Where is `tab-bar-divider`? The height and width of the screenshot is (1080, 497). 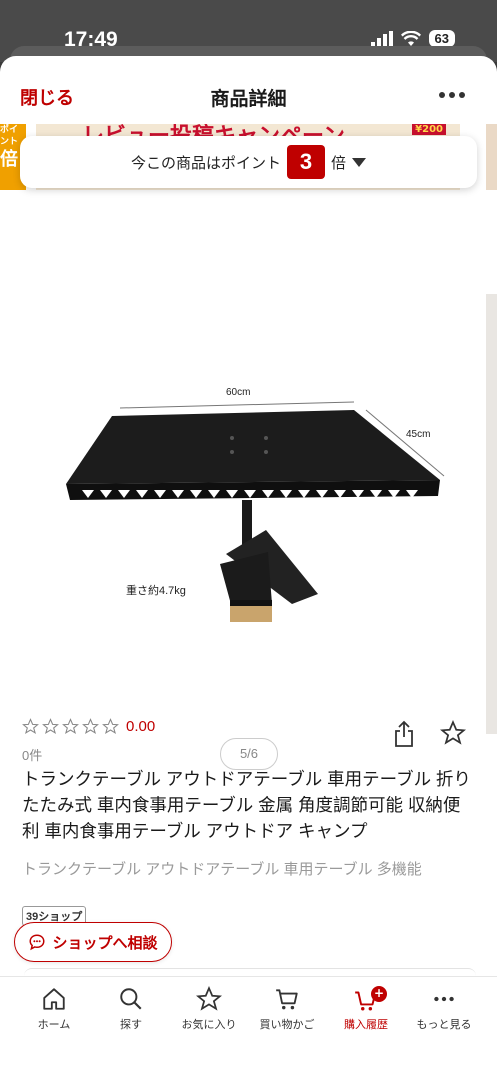 tab-bar-divider is located at coordinates (248, 976).